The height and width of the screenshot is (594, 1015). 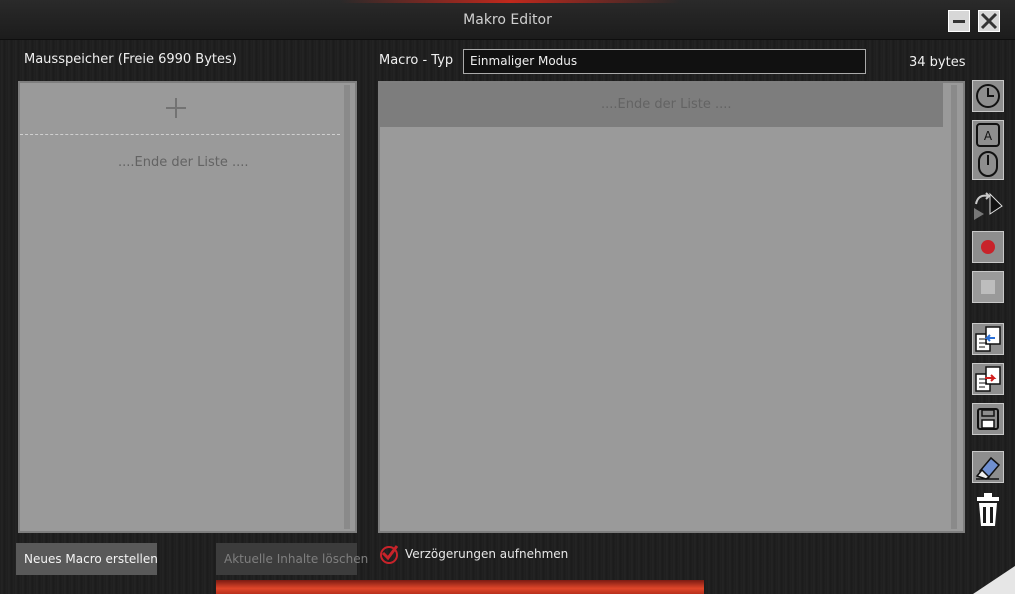 I want to click on export-button, so click(x=988, y=379).